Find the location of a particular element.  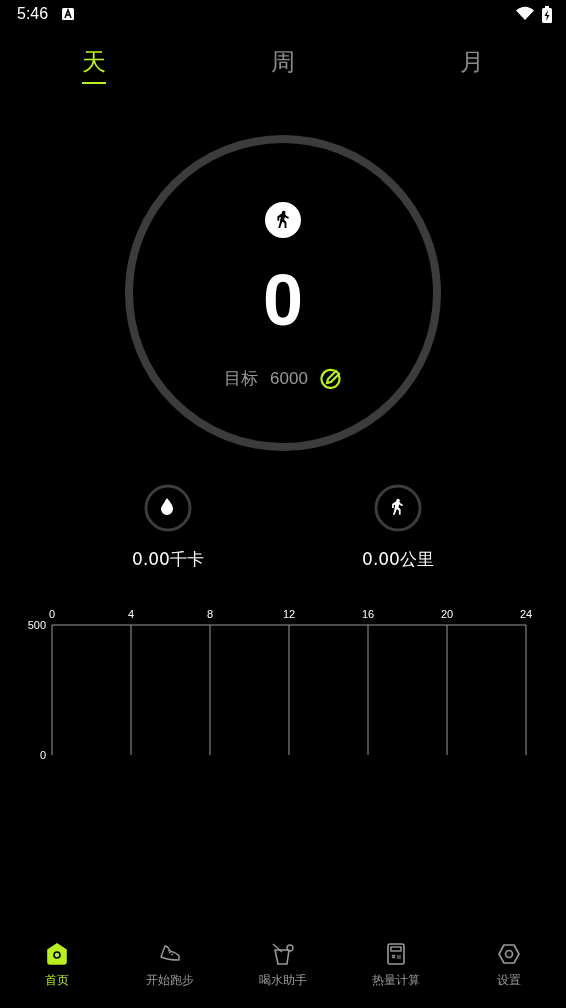

period-tab: 周 is located at coordinates (283, 56).